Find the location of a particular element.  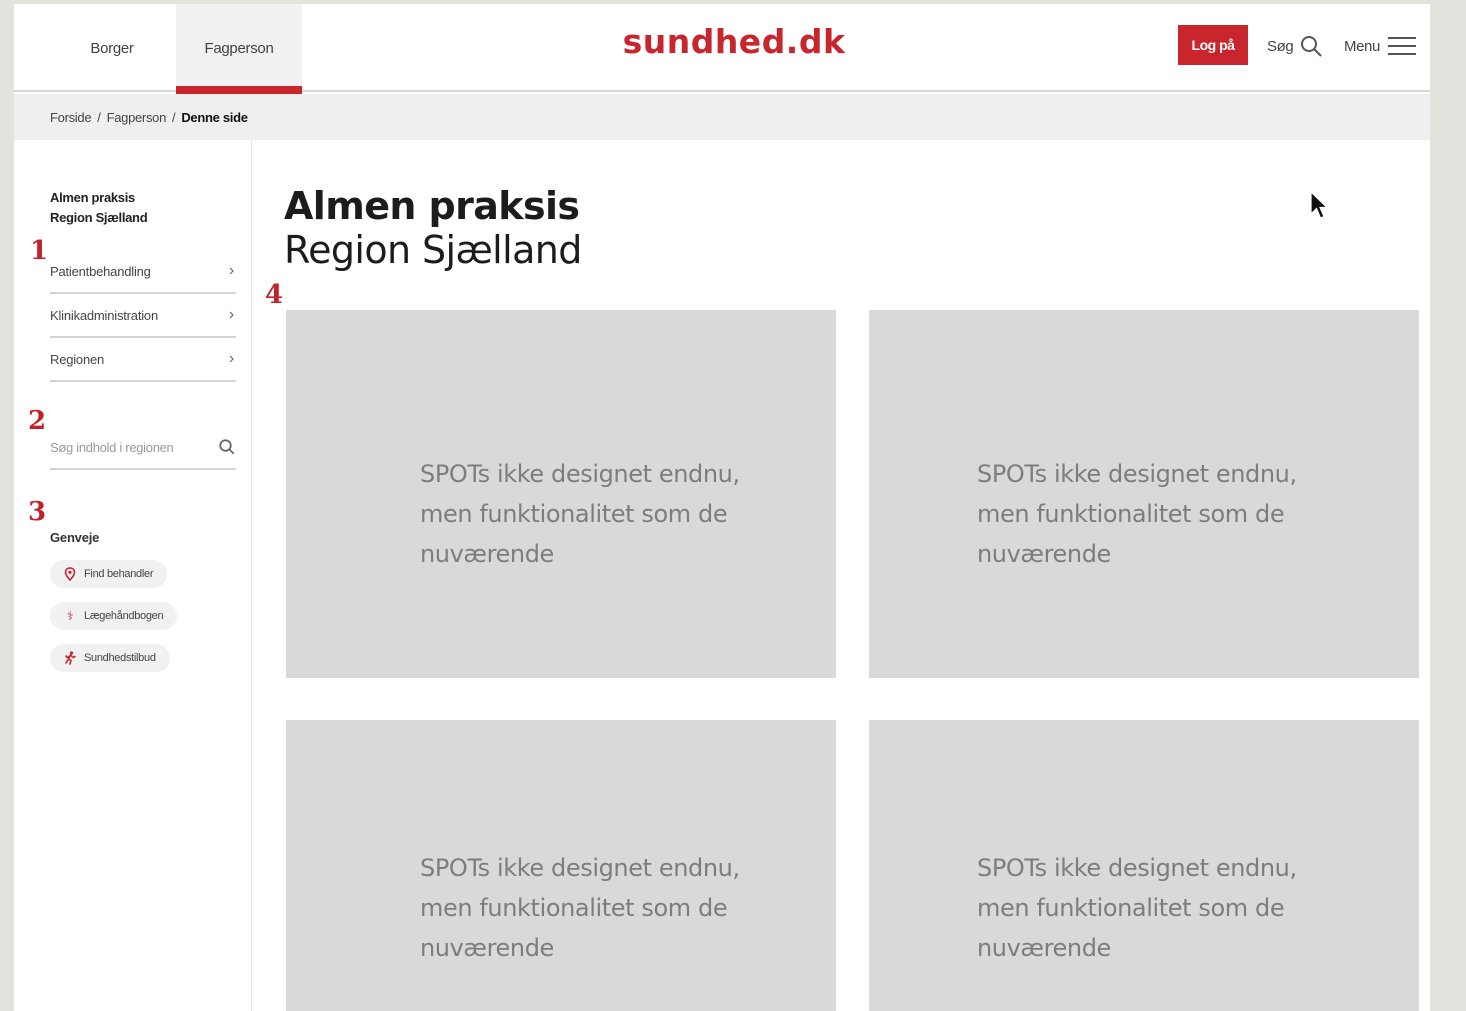

shortcuts-heading: Genveje is located at coordinates (75, 537).